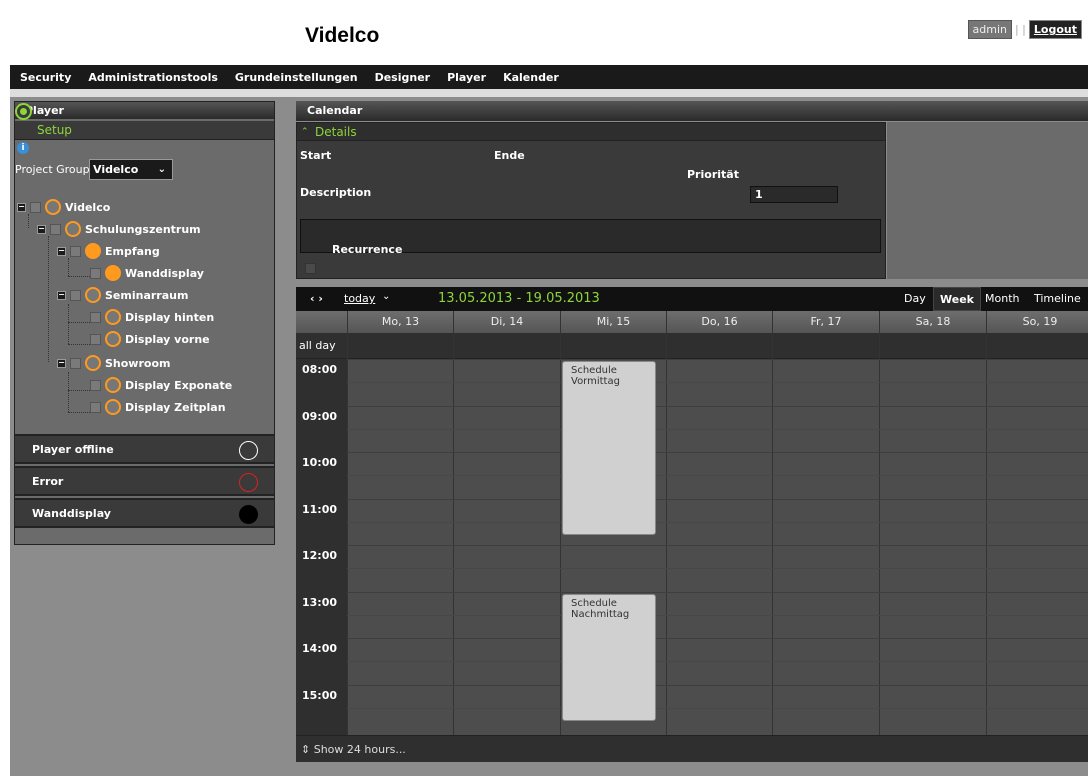  I want to click on project-group-value: Videlco, so click(116, 169).